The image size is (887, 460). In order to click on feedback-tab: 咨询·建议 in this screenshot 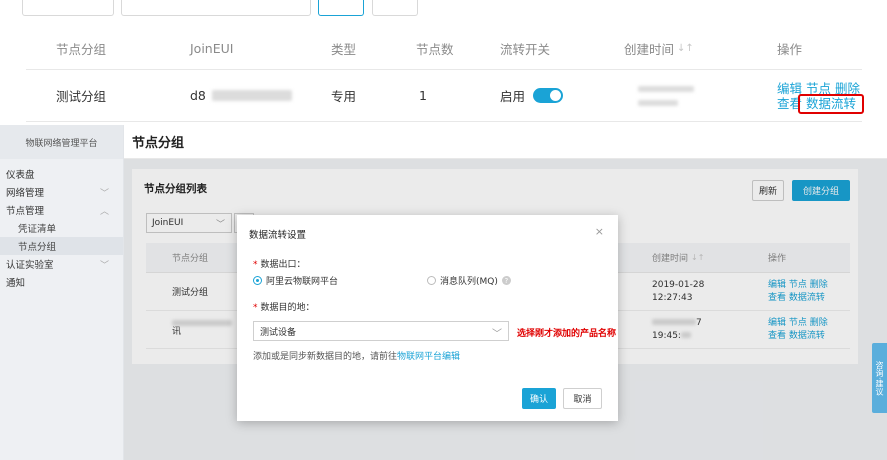, I will do `click(879, 378)`.